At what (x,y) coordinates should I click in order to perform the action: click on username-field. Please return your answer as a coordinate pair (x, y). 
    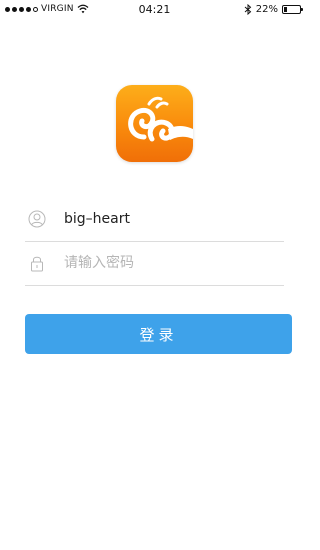
    Looking at the image, I should click on (154, 220).